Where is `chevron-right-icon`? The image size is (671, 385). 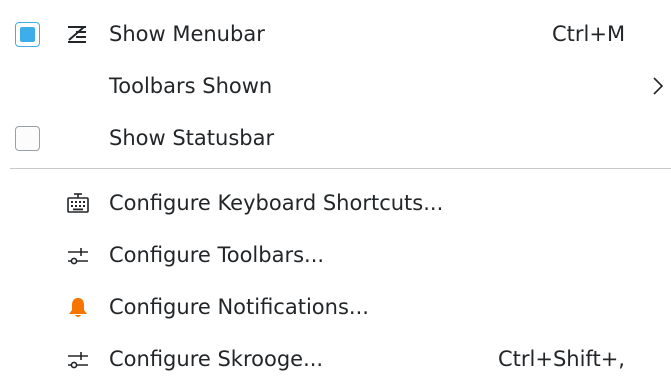 chevron-right-icon is located at coordinates (658, 86).